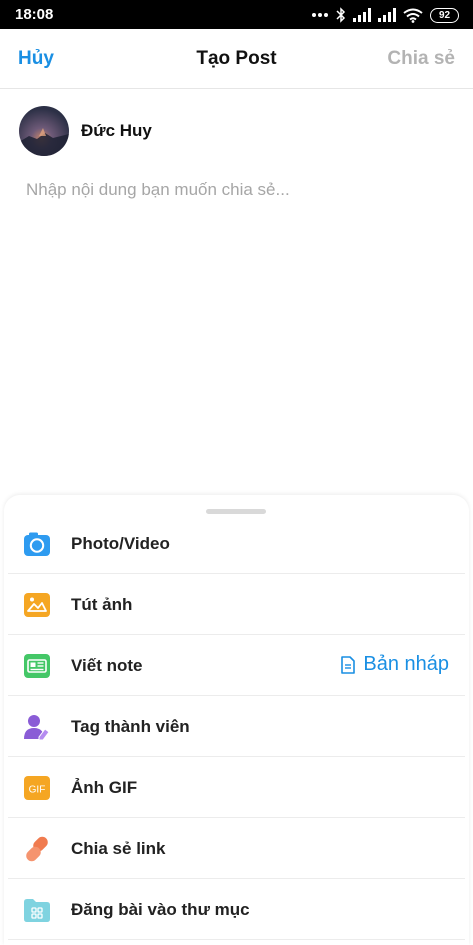 This screenshot has height=945, width=473. I want to click on menu-item-edit-photo: Tút ảnh, so click(236, 604).